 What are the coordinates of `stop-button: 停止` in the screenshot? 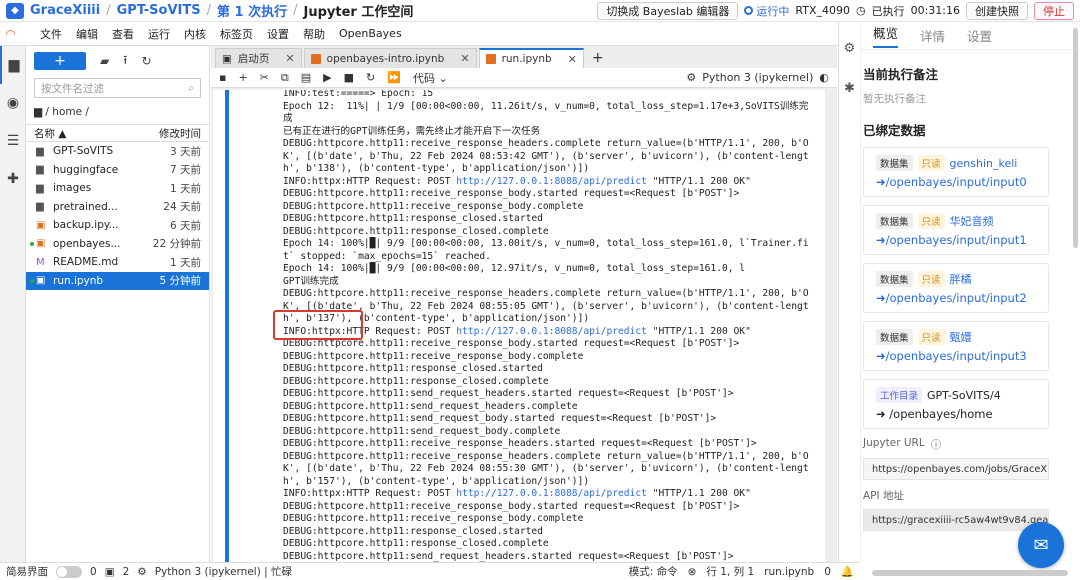 It's located at (1054, 10).